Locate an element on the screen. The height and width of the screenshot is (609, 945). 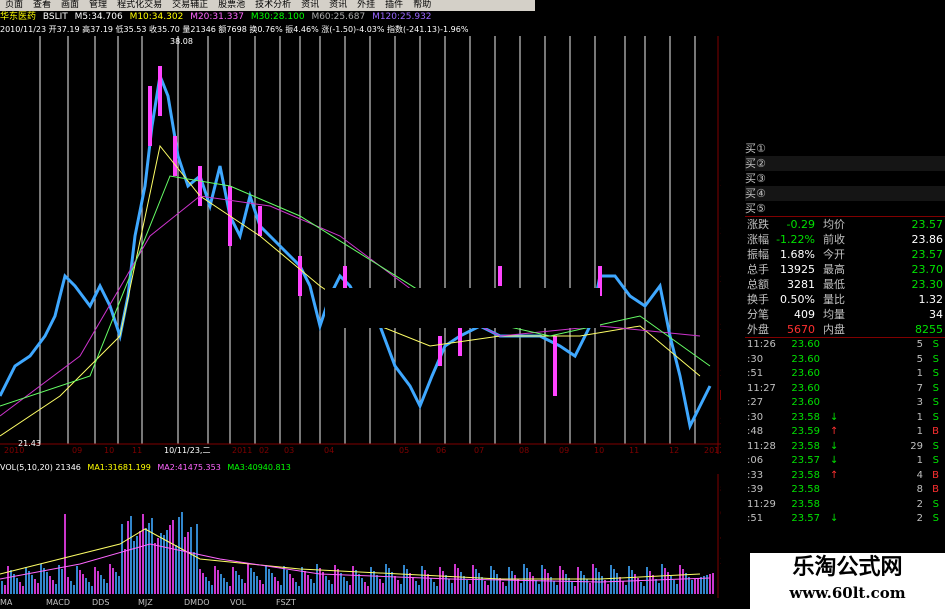
stat-value: 23.70 is located at coordinates (927, 269).